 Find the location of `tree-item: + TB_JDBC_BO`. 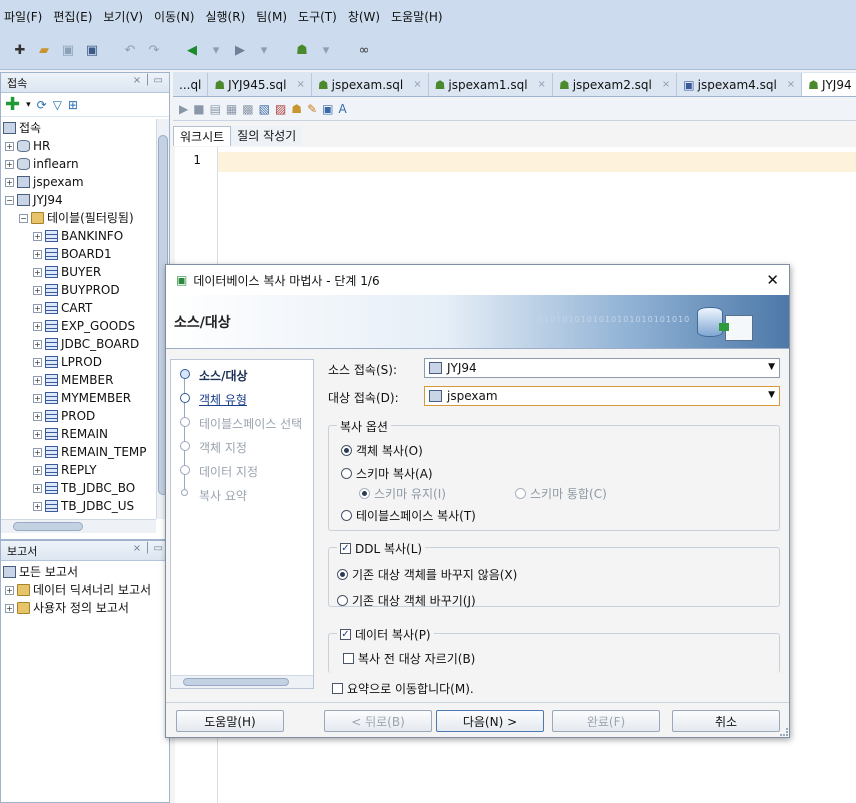

tree-item: + TB_JDBC_BO is located at coordinates (84, 488).